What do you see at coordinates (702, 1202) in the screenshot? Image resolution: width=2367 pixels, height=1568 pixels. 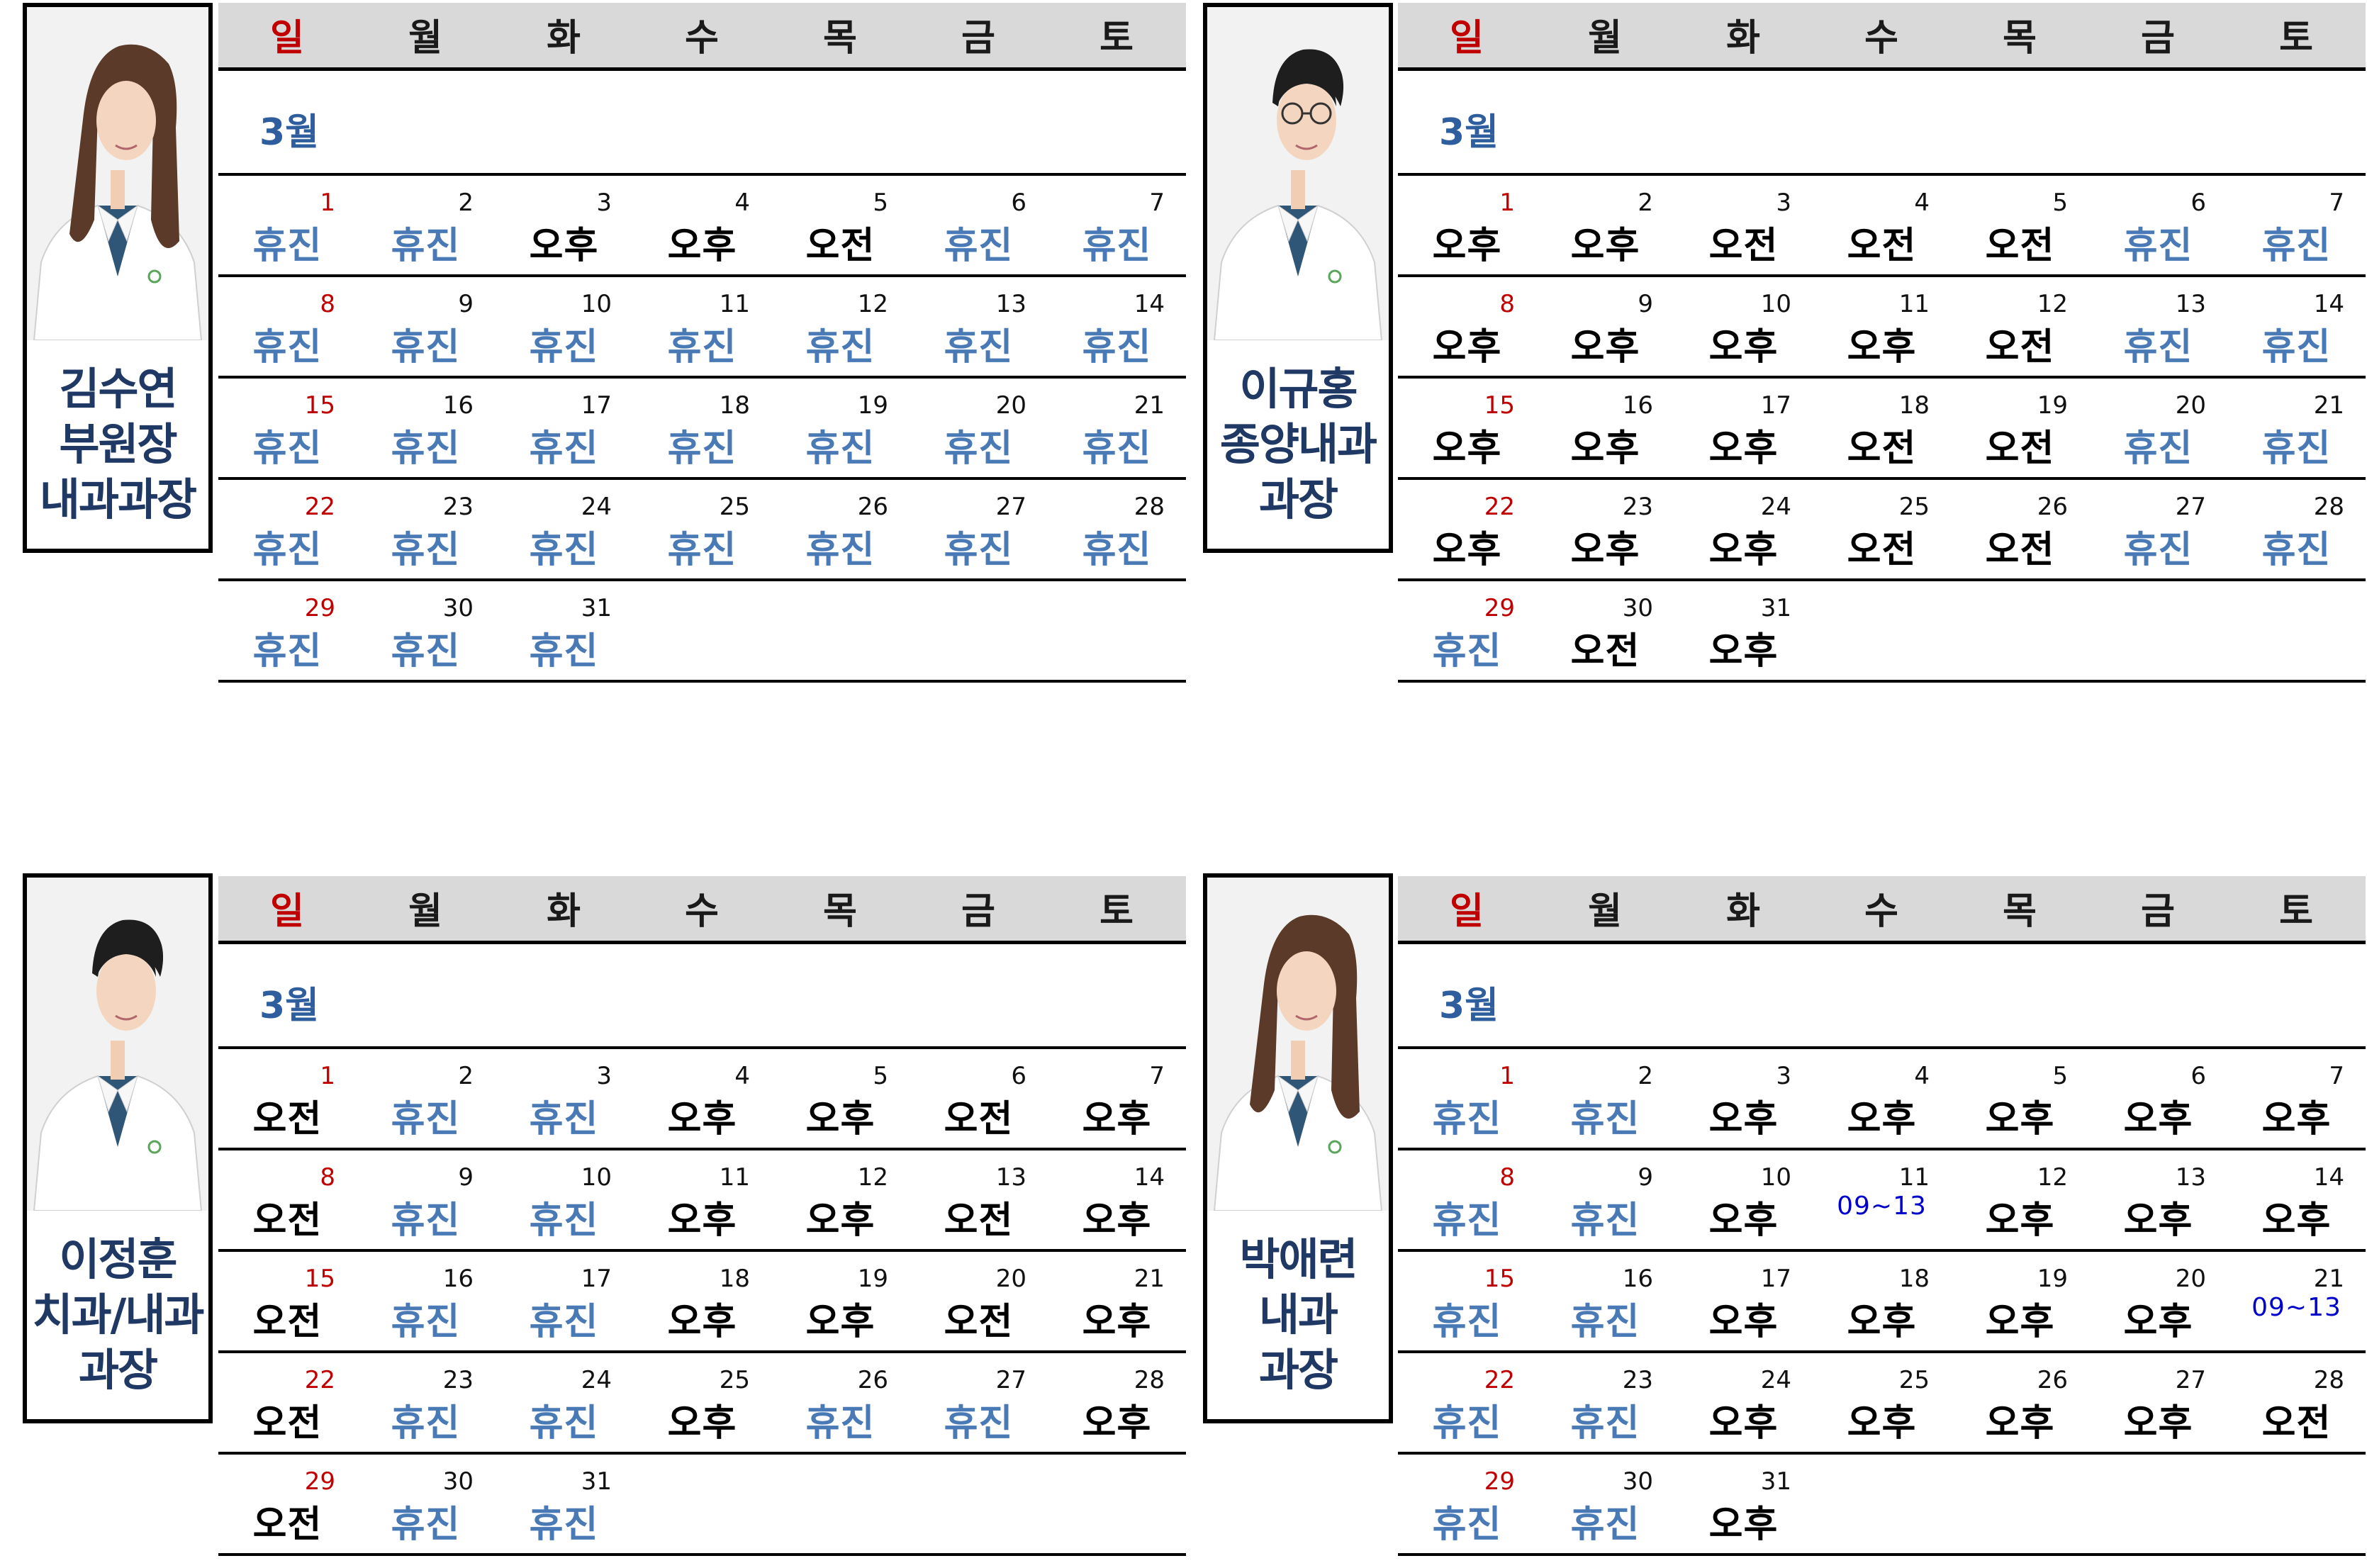 I see `day-cell: 11 오후` at bounding box center [702, 1202].